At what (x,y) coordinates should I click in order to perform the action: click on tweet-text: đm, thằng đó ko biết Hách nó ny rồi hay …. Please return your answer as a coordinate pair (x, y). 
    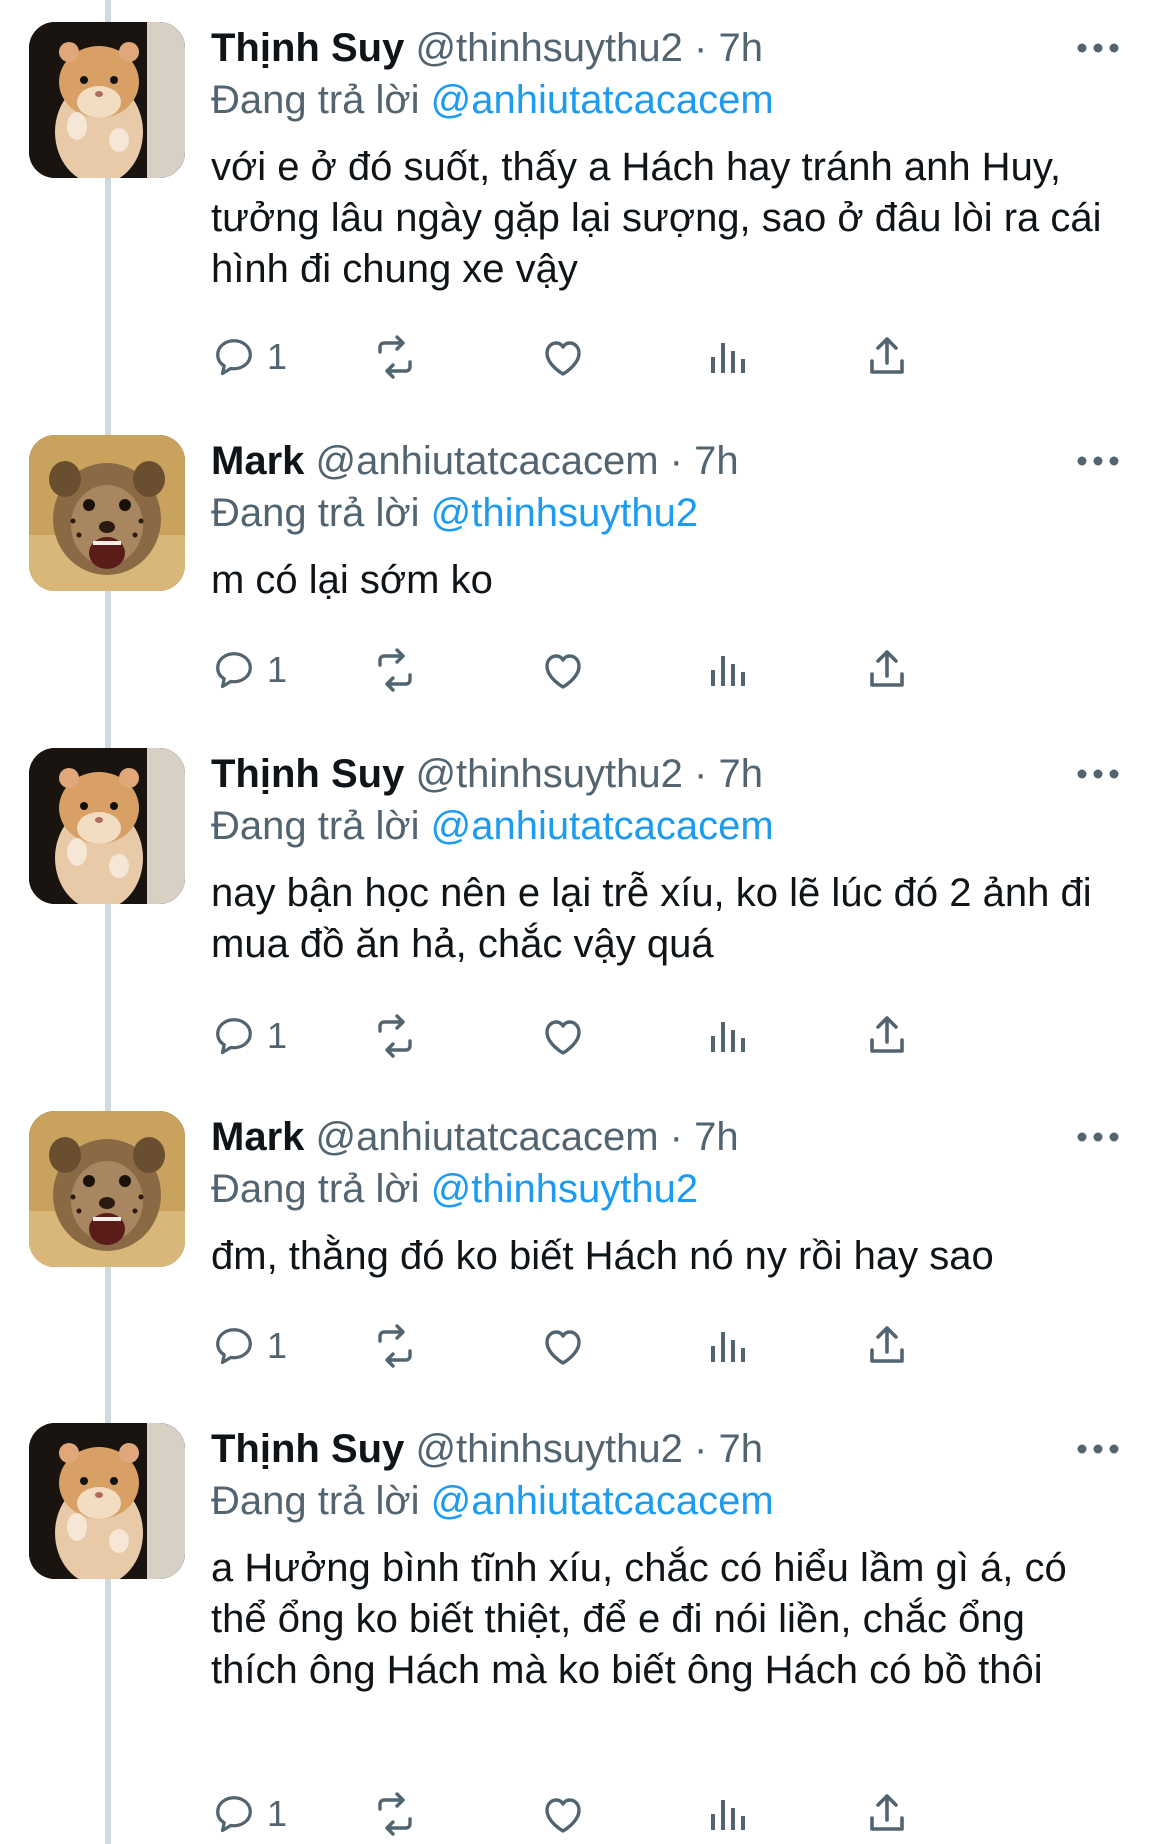
    Looking at the image, I should click on (602, 1256).